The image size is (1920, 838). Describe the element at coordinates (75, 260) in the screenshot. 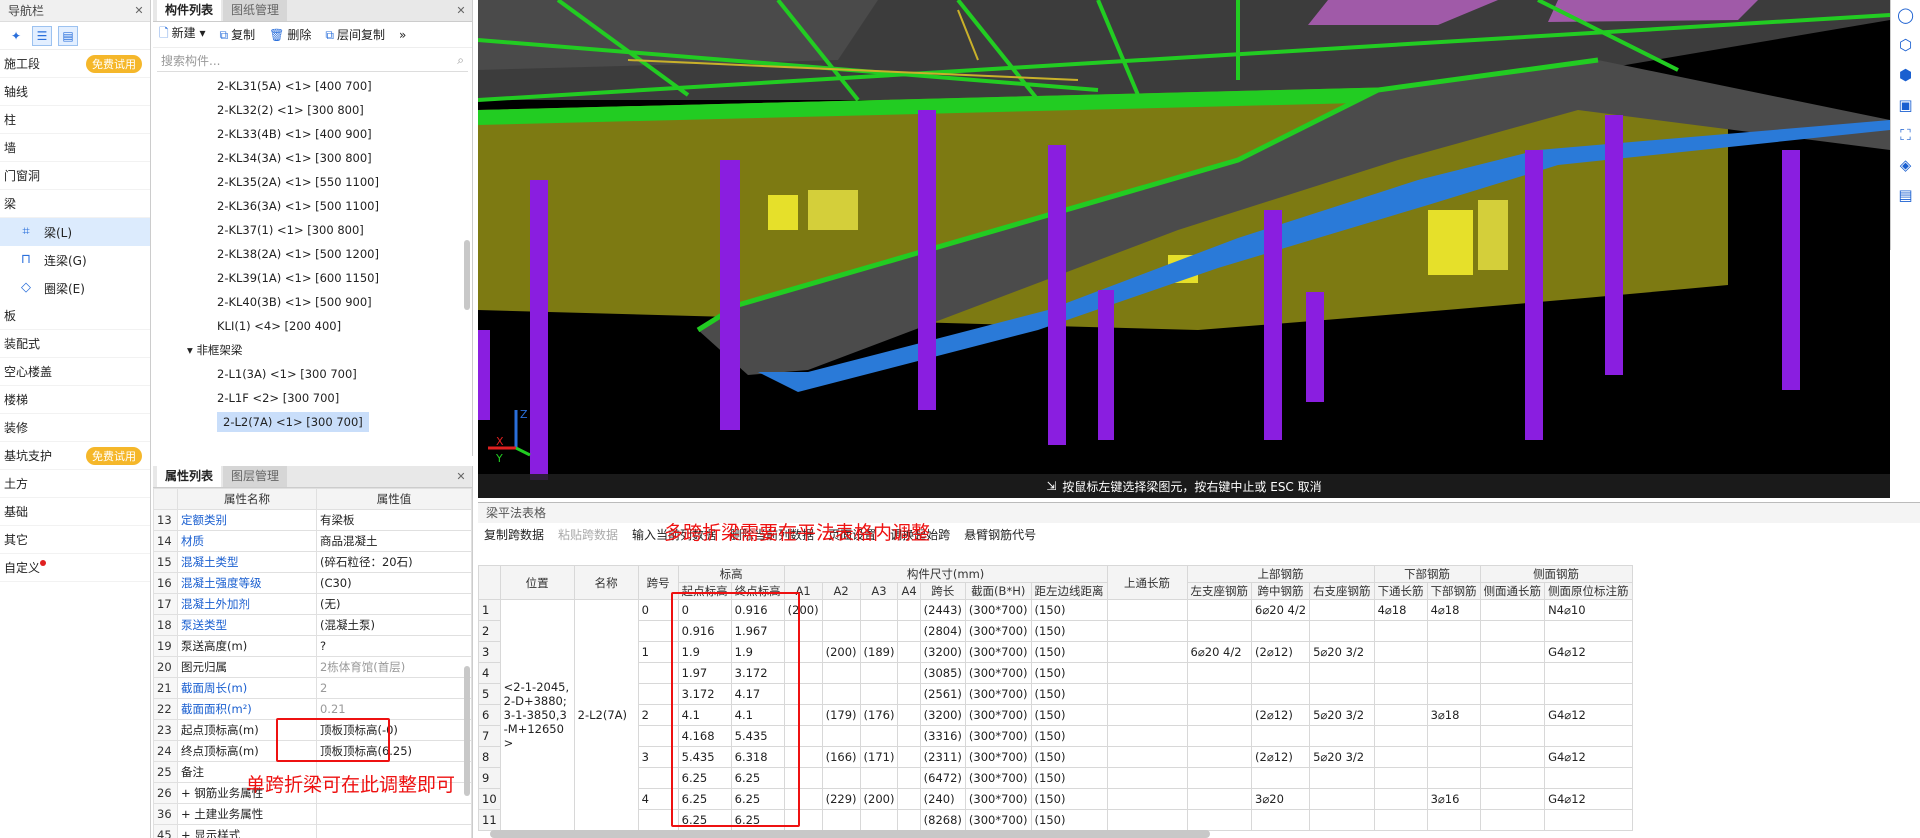

I see `nav-subitem: ⊓ 连梁(G)` at that location.